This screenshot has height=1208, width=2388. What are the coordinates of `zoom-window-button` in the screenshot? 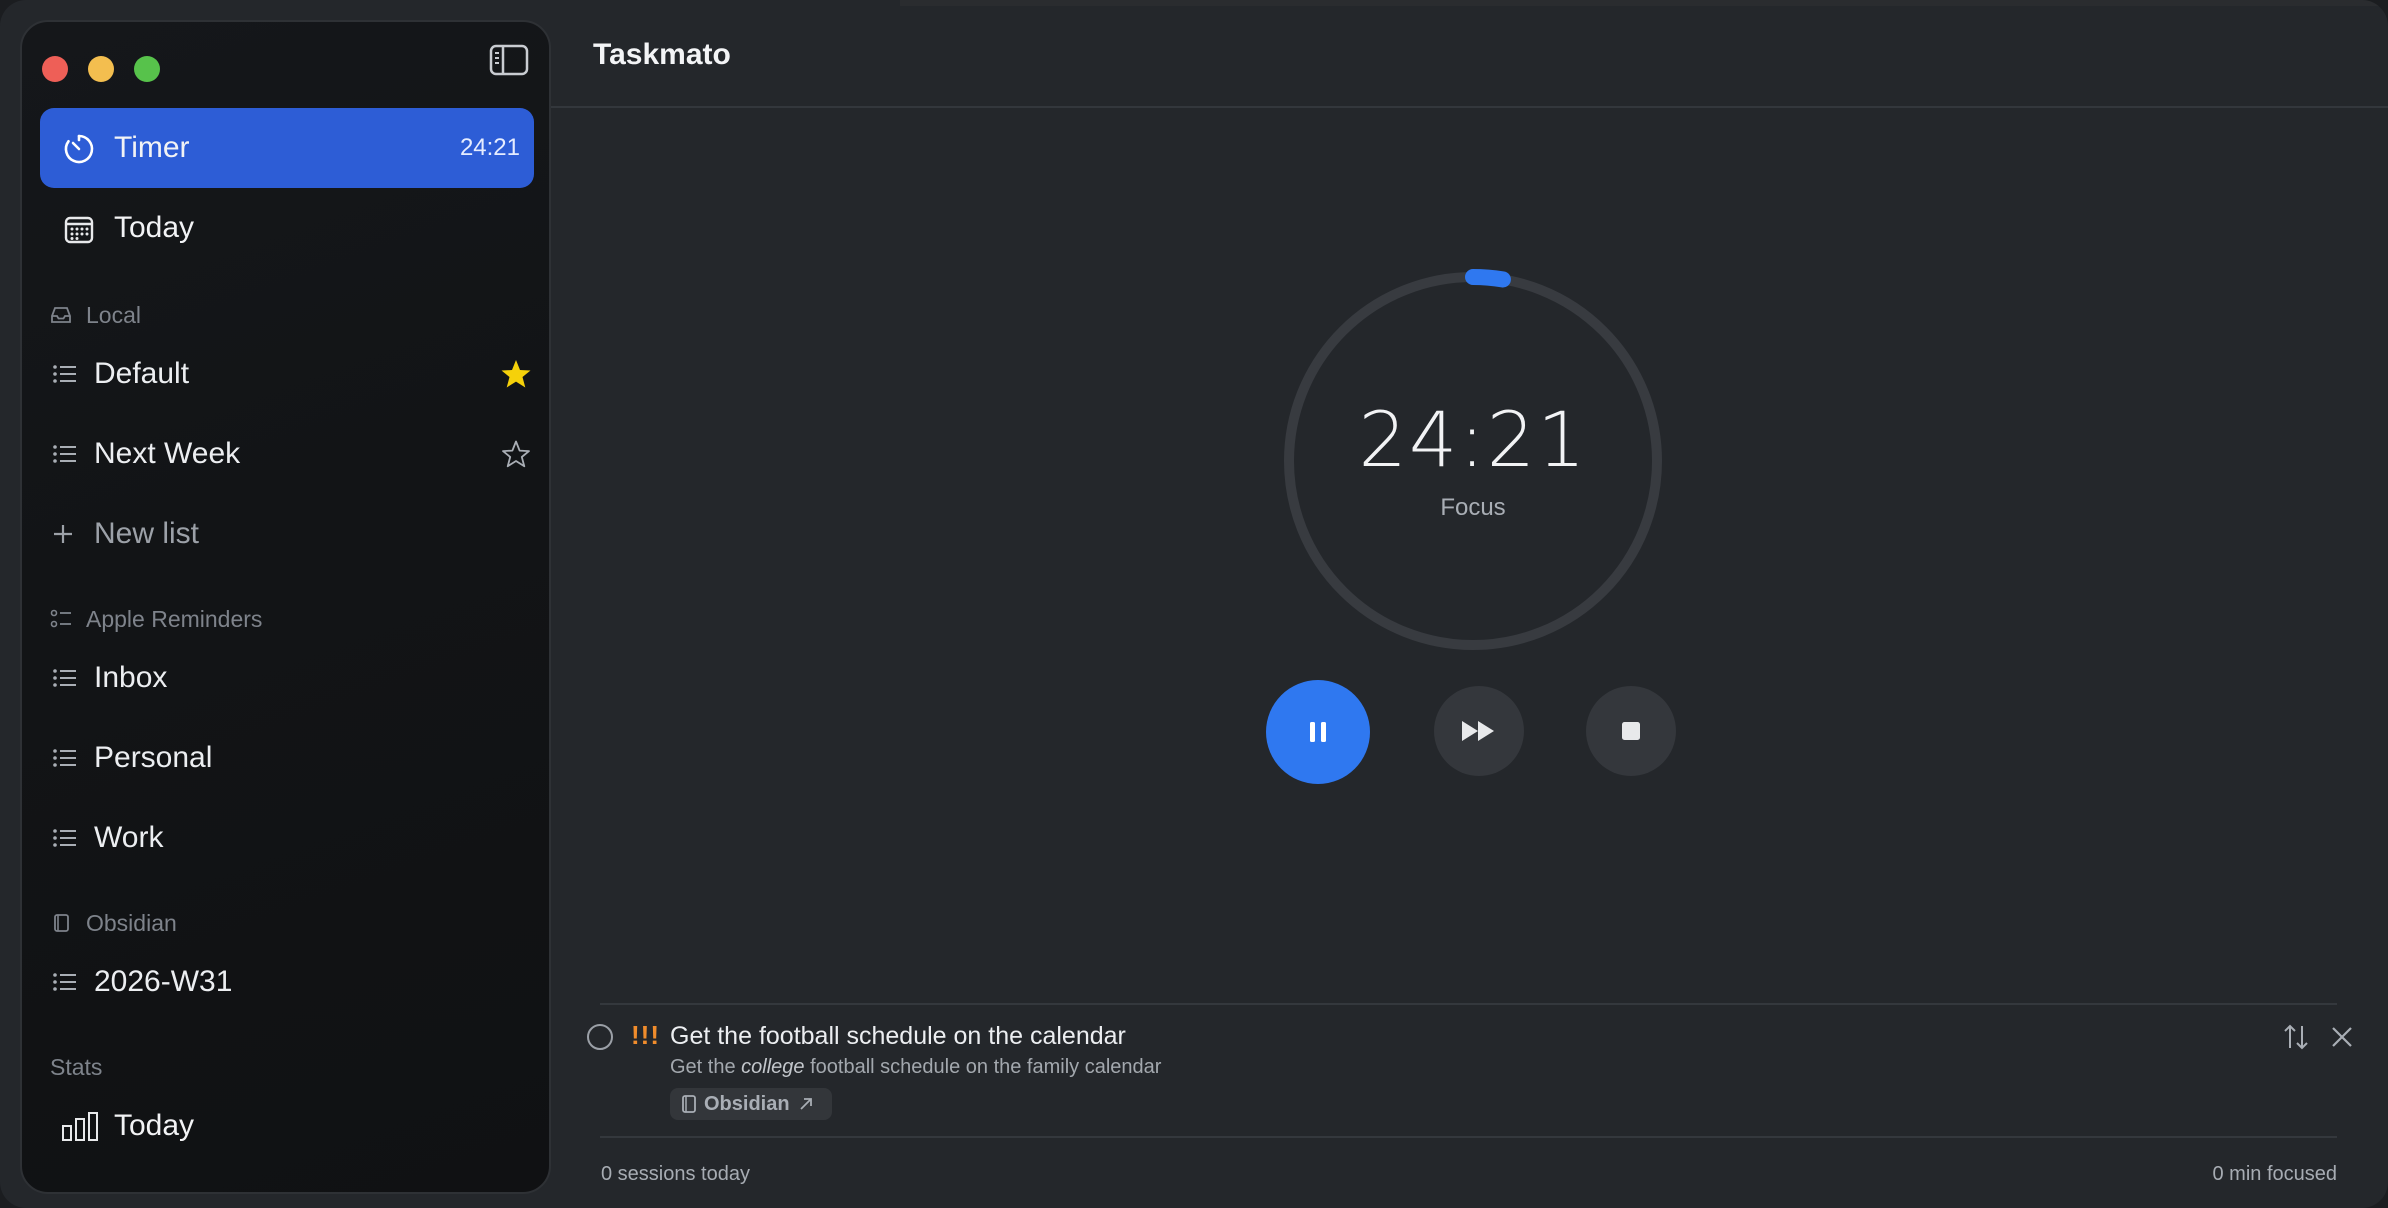 It's located at (147, 69).